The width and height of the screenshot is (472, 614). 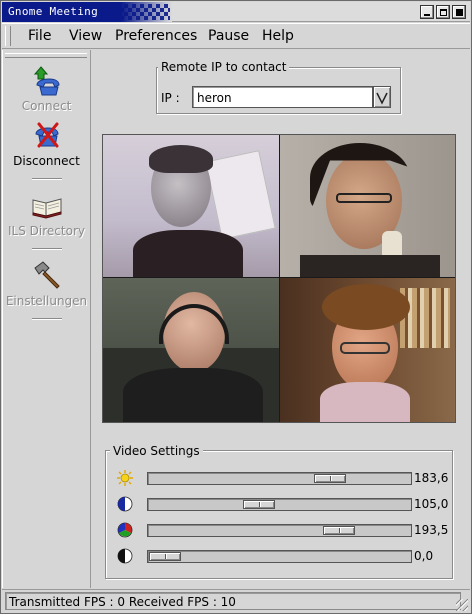 What do you see at coordinates (339, 530) in the screenshot?
I see `colour-slider-thumb` at bounding box center [339, 530].